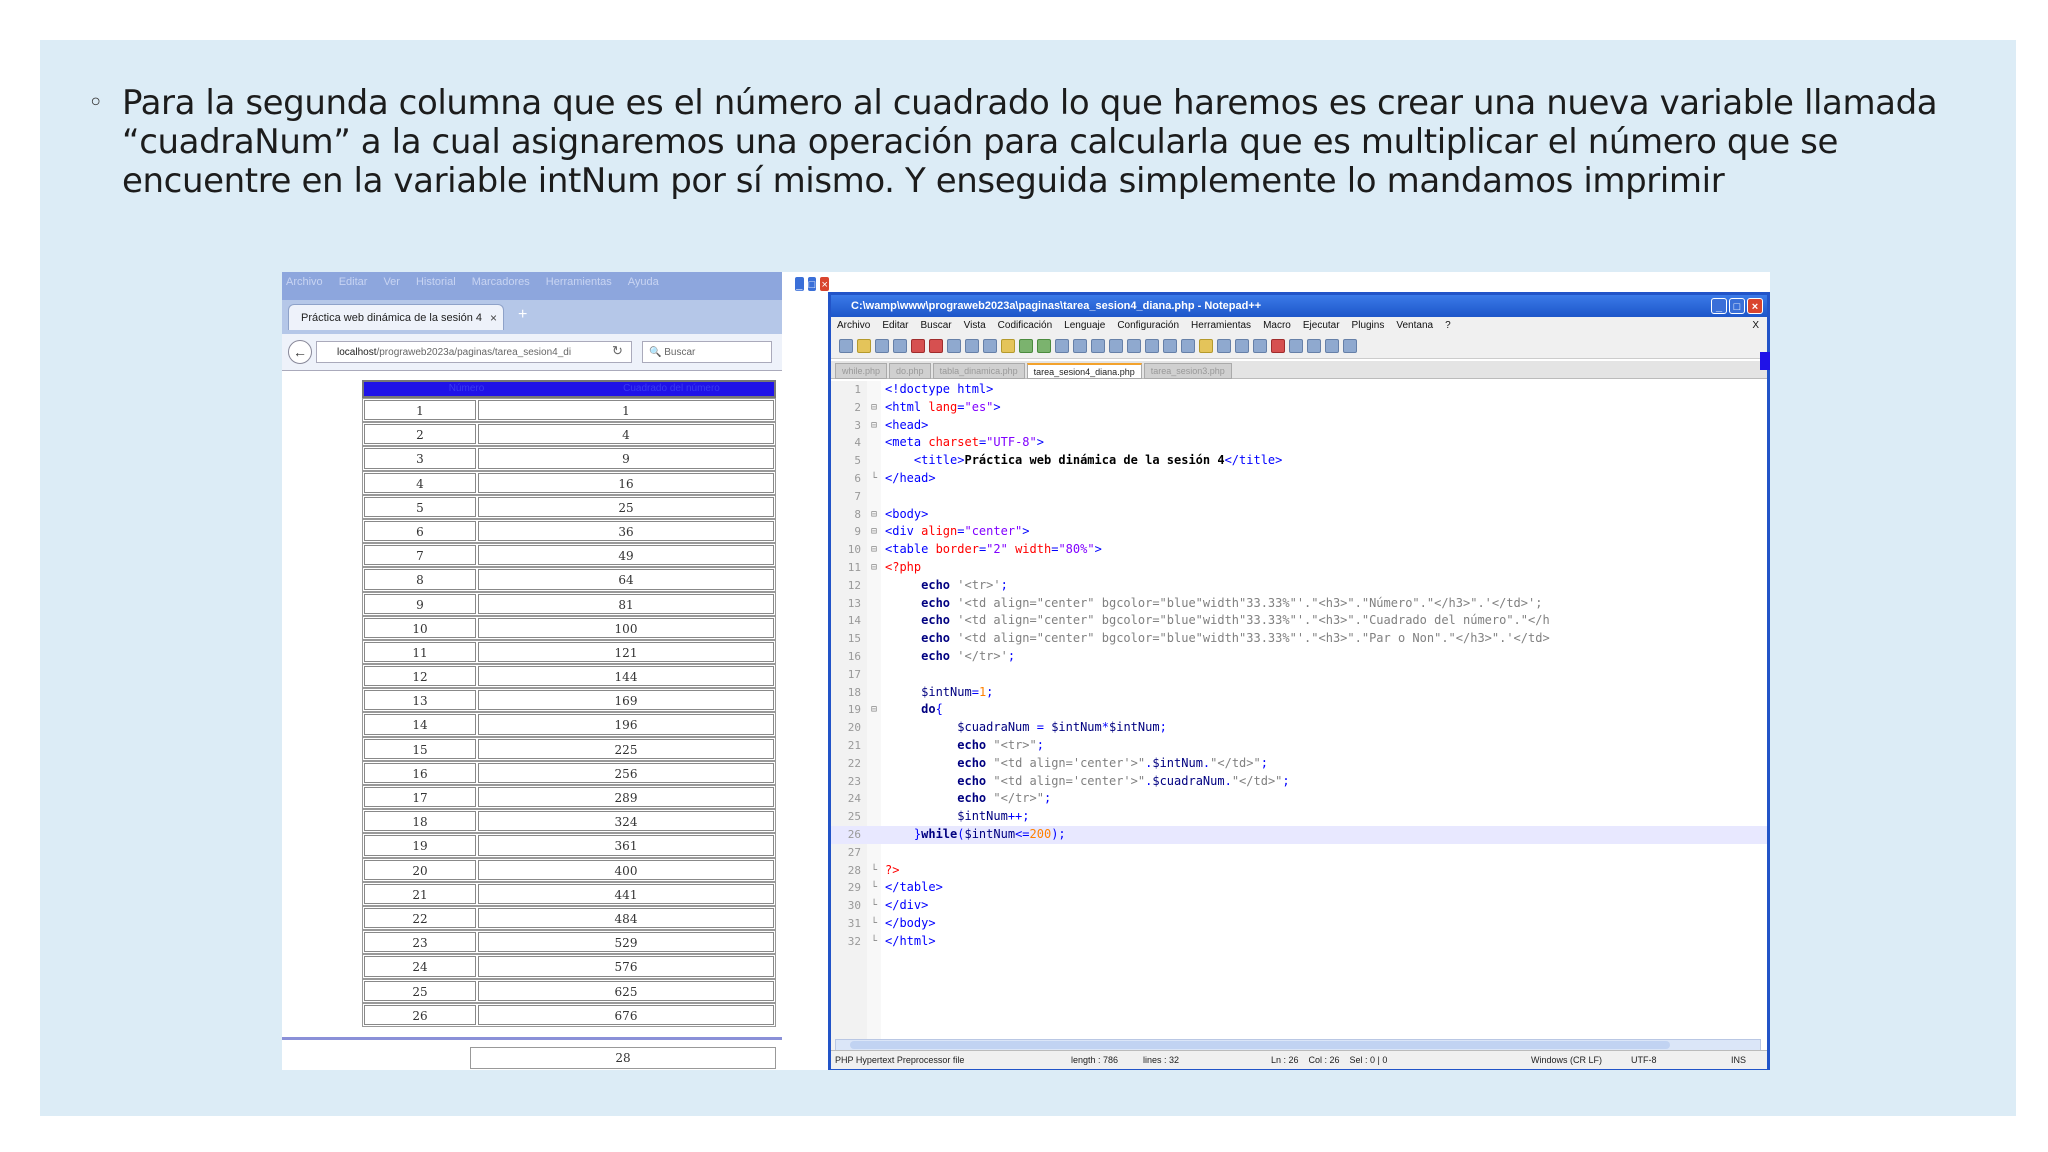 This screenshot has height=1152, width=2048. I want to click on notepad-menu-item: ?, so click(1448, 326).